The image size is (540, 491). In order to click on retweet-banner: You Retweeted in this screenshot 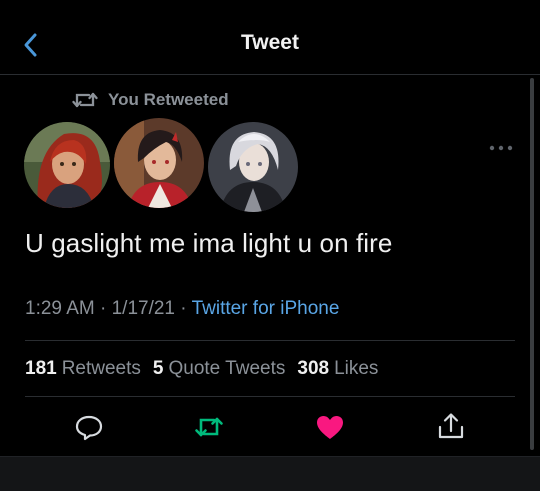, I will do `click(150, 100)`.